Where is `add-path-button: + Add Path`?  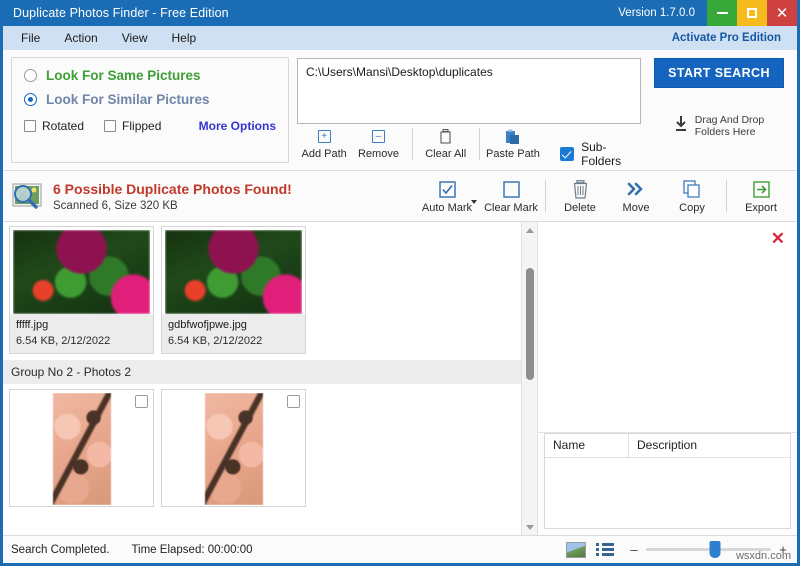
add-path-button: + Add Path is located at coordinates (324, 144).